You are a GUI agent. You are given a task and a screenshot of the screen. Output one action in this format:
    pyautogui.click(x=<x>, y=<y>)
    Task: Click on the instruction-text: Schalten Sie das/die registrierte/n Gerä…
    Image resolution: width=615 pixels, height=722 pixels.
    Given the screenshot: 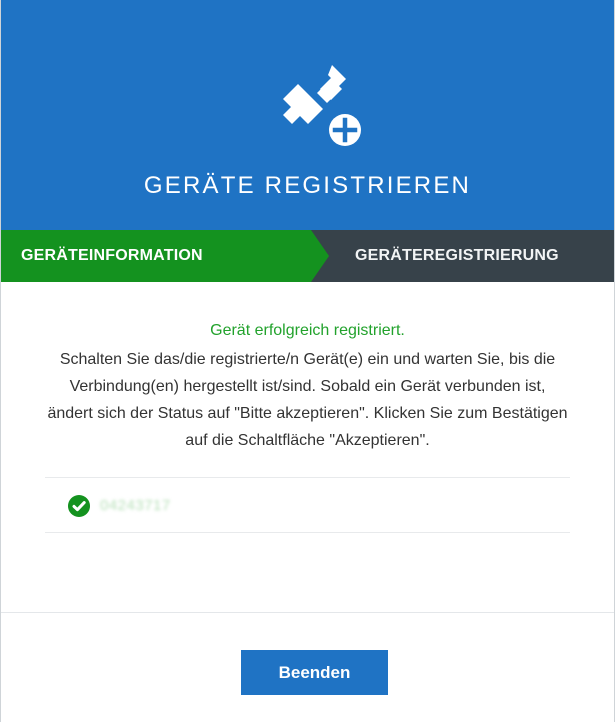 What is the action you would take?
    pyautogui.click(x=307, y=400)
    